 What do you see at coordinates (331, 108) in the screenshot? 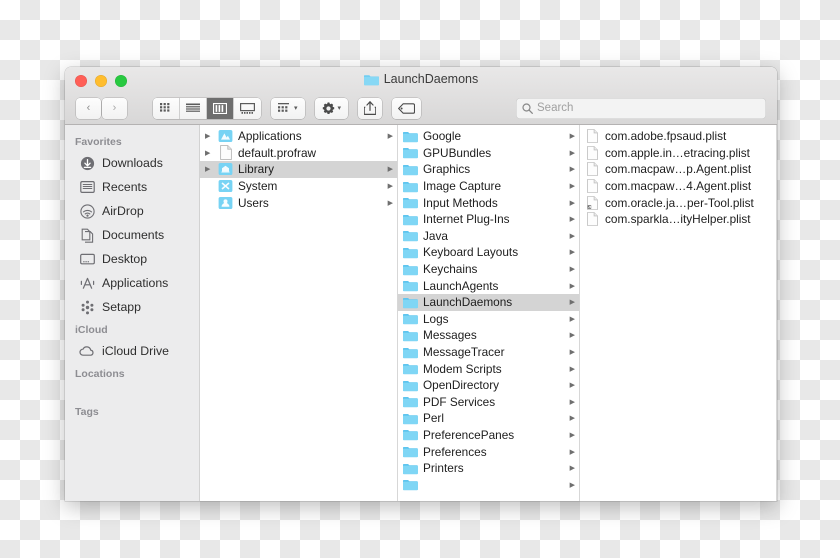
I see `action-button: ▾` at bounding box center [331, 108].